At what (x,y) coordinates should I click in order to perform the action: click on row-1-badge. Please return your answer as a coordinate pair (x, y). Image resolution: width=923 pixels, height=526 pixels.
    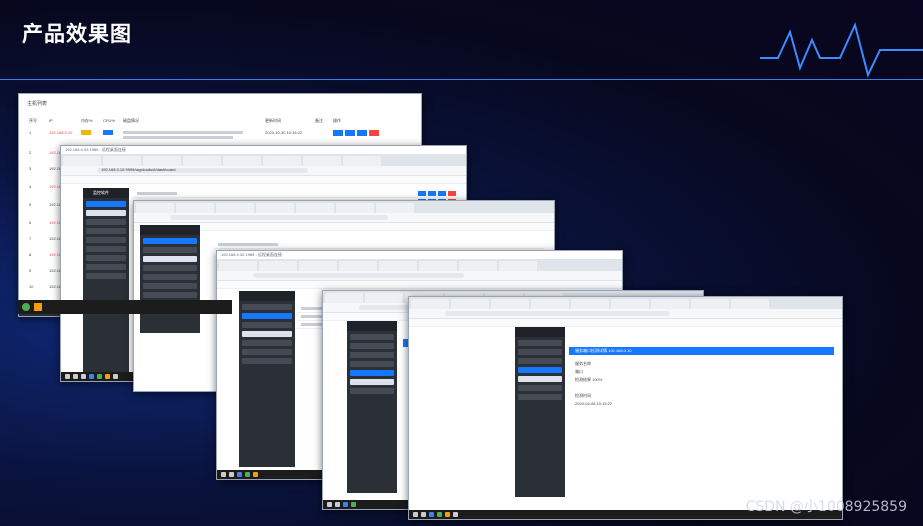
    Looking at the image, I should click on (86, 132).